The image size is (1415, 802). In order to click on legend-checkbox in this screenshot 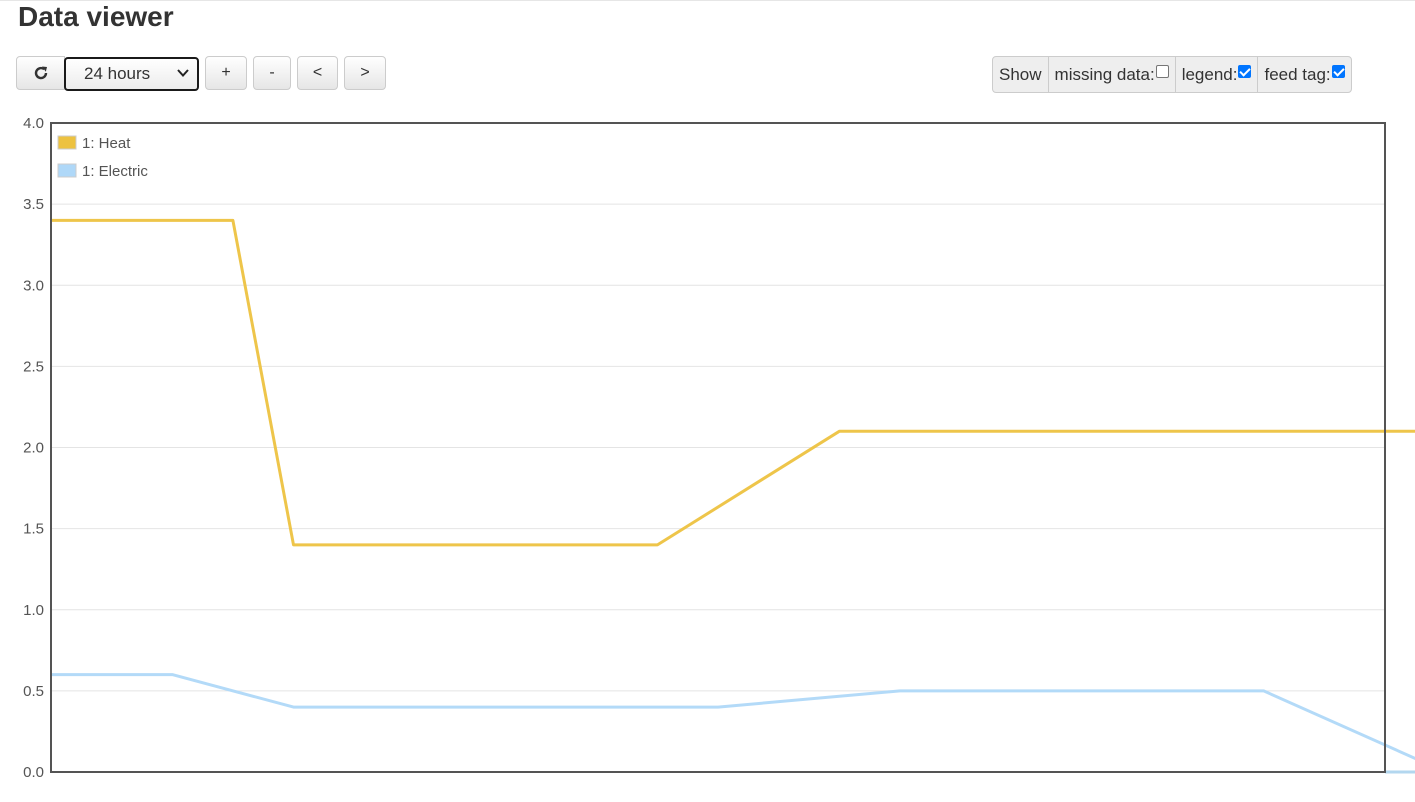, I will do `click(1245, 71)`.